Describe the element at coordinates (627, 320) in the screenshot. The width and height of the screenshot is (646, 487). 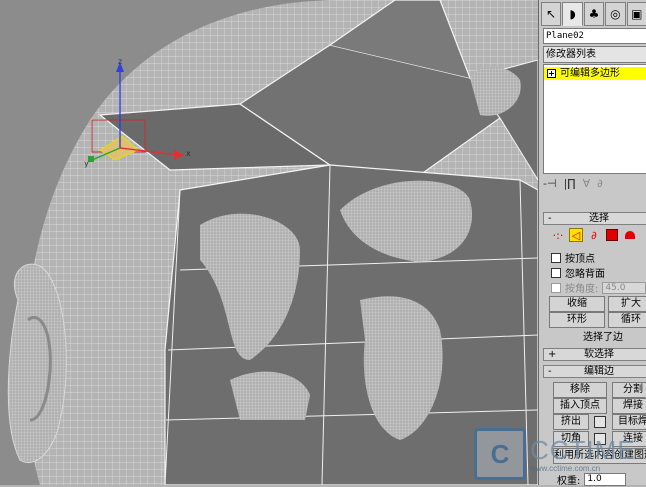
I see `loop-button: 循环` at that location.